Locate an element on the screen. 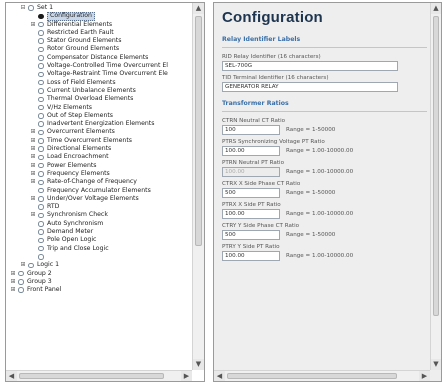  tree-item: Current Unbalance Elements is located at coordinates (99, 91).